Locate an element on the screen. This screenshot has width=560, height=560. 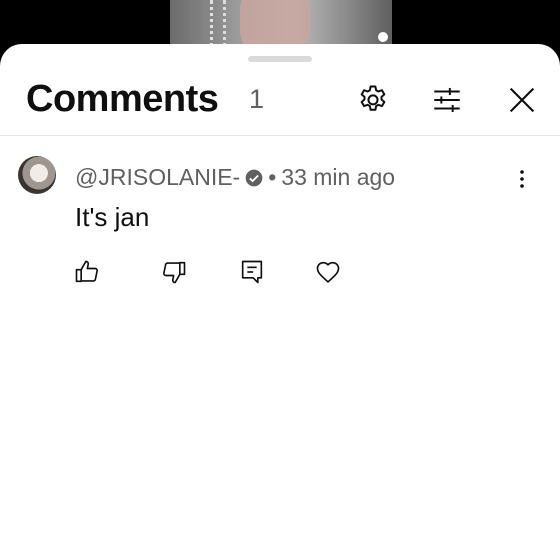
filter-sliders-icon is located at coordinates (447, 100).